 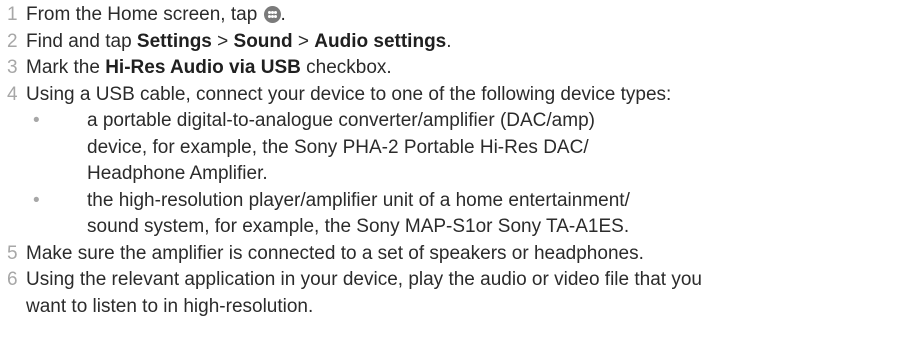 I want to click on step-text: Mark the Hi-Res Audio via USB checkbox., so click(x=468, y=68).